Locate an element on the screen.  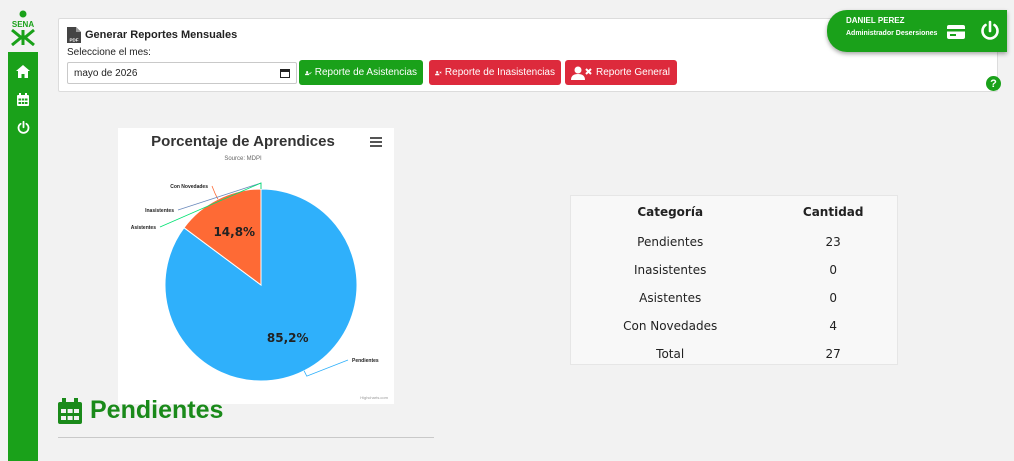
table-header-row: Categoría Cantidad is located at coordinates (734, 212).